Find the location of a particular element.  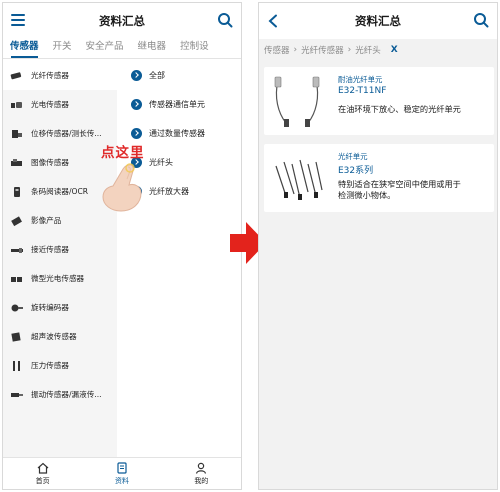

clear-filter-button: X is located at coordinates (394, 50).